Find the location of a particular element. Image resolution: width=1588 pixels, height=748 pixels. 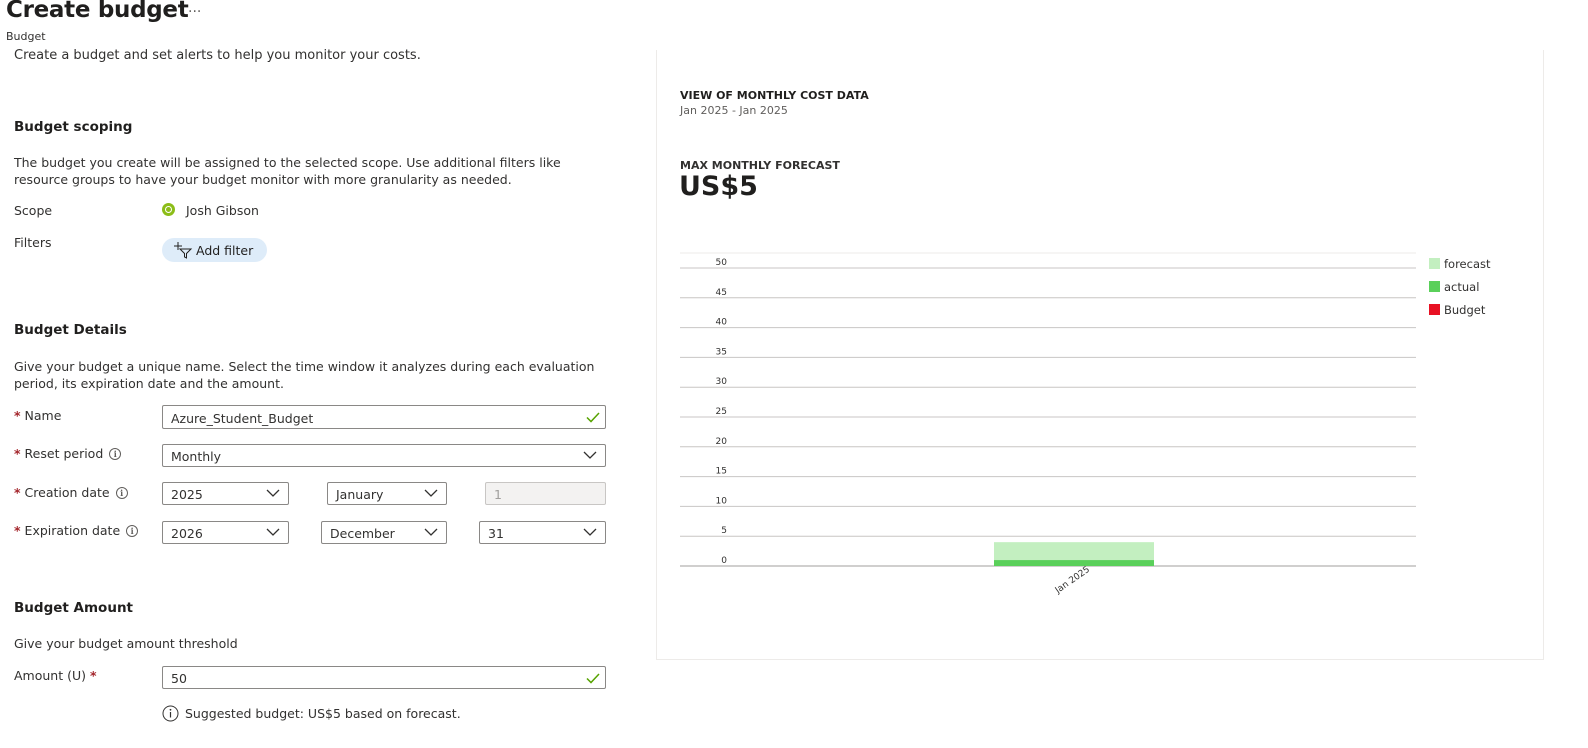

reset-period-label-text: Reset period is located at coordinates (64, 453).